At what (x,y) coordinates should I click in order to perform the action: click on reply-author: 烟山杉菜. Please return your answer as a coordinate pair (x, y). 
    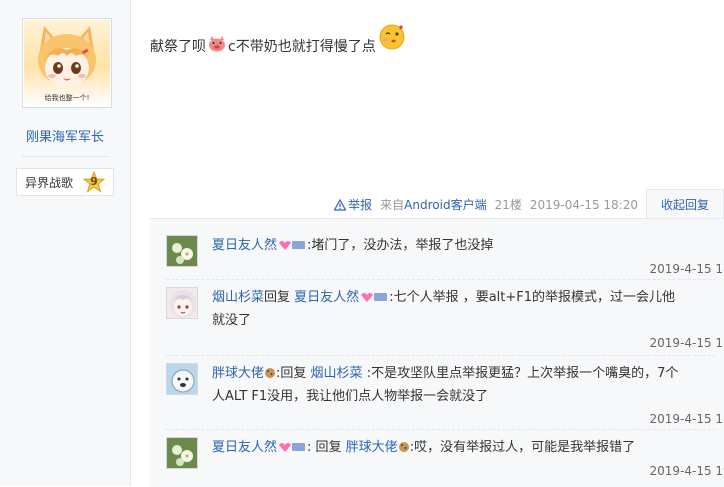
    Looking at the image, I should click on (238, 297).